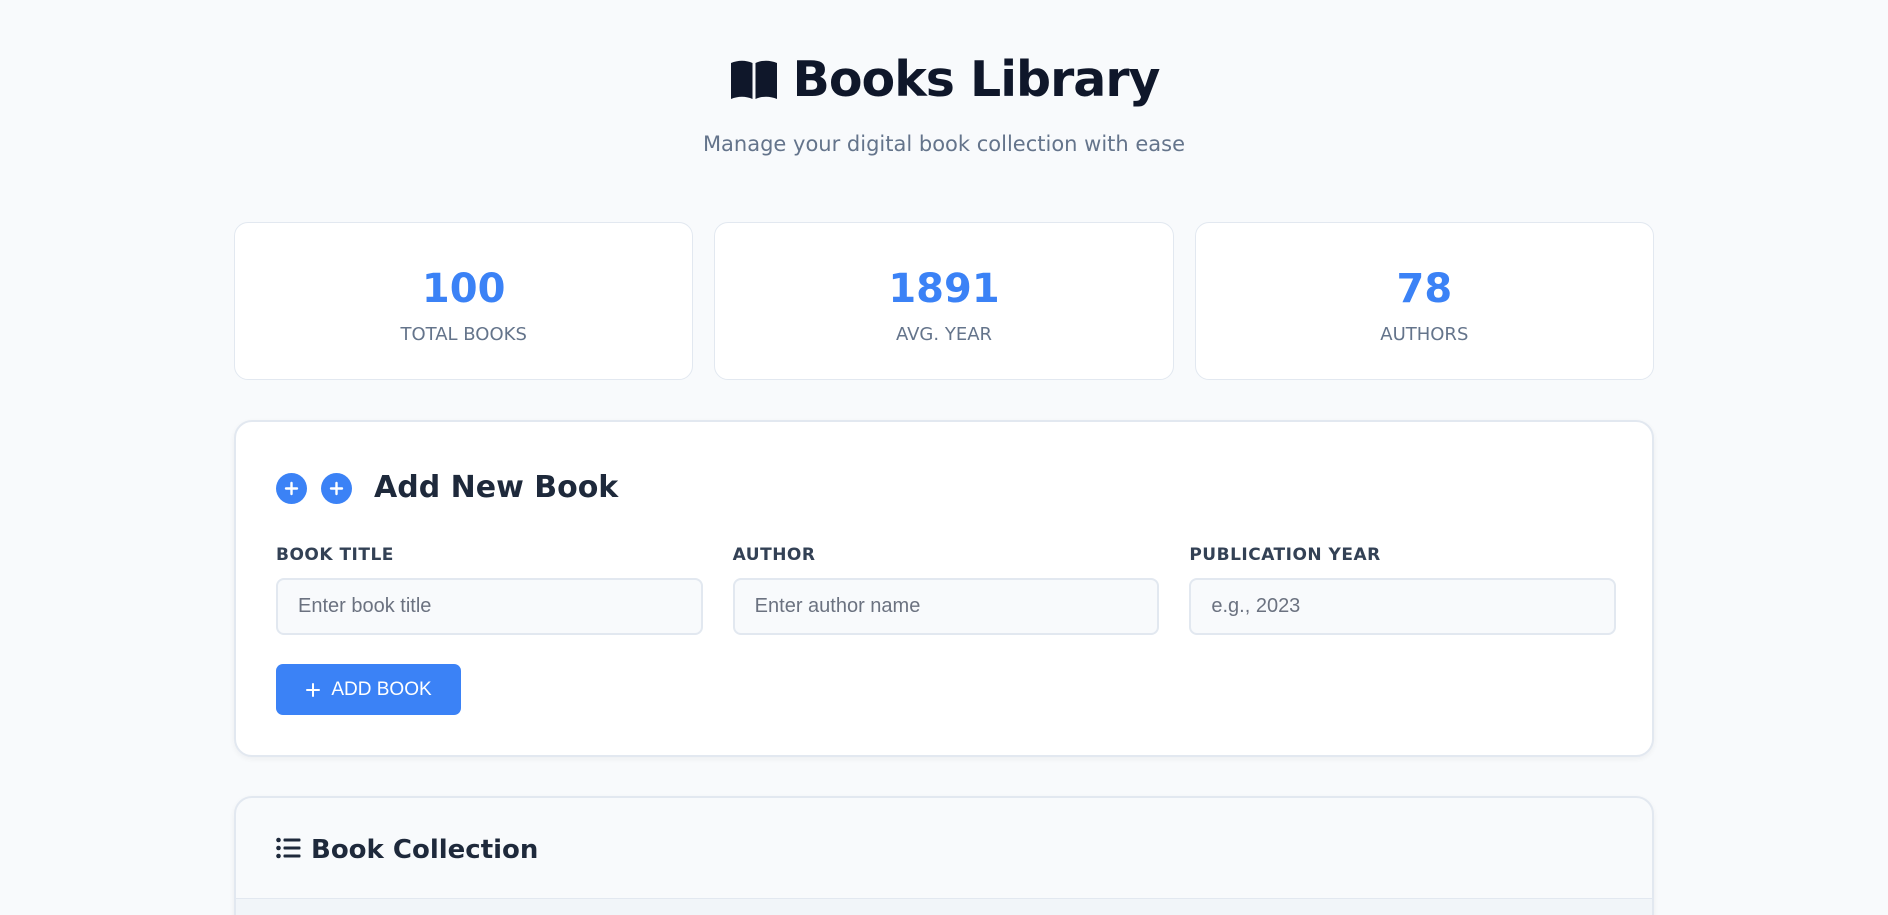  I want to click on plus-icon, so click(313, 690).